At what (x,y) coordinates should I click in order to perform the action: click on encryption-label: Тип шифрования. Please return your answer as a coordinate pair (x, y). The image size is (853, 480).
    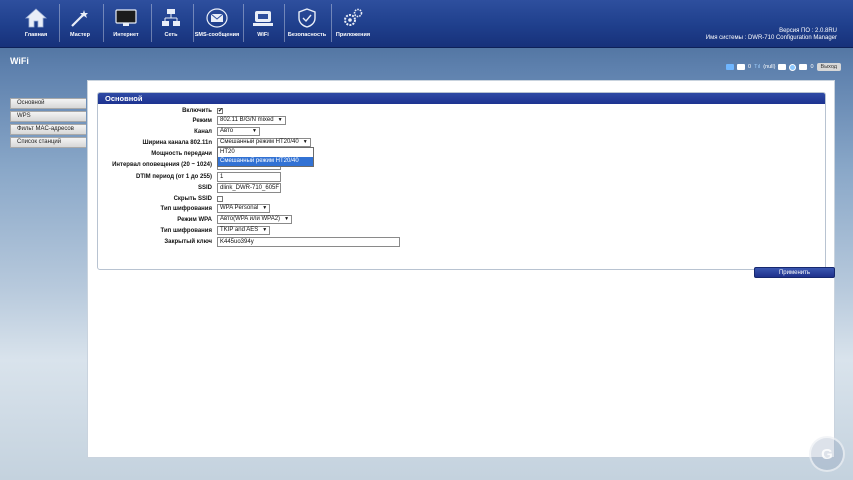
    Looking at the image, I should click on (186, 209).